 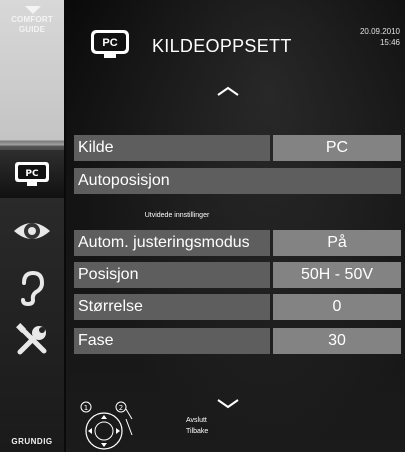 I want to click on menu-row-phase: Fase 30, so click(x=237, y=341).